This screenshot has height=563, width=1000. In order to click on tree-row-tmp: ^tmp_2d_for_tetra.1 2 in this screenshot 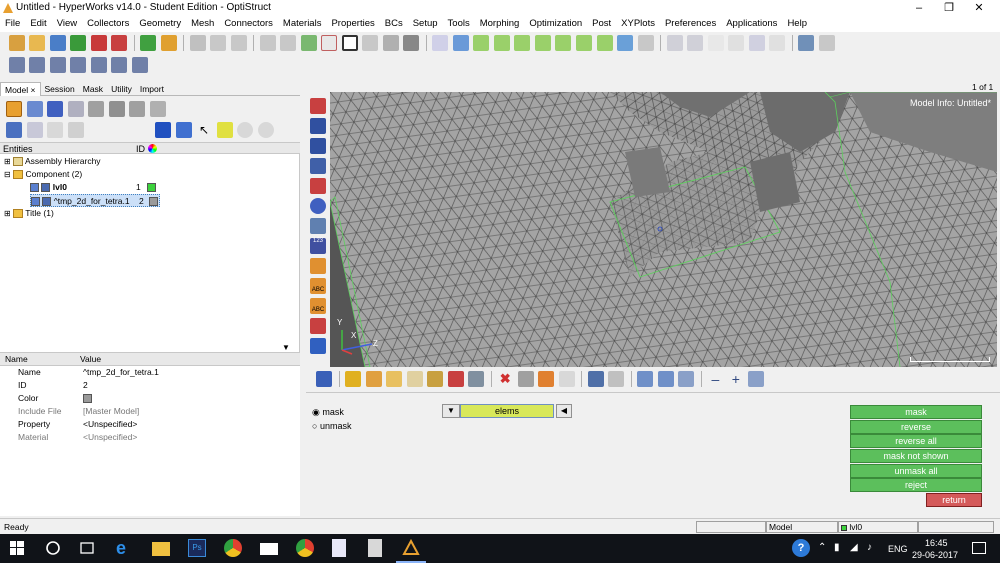, I will do `click(95, 200)`.